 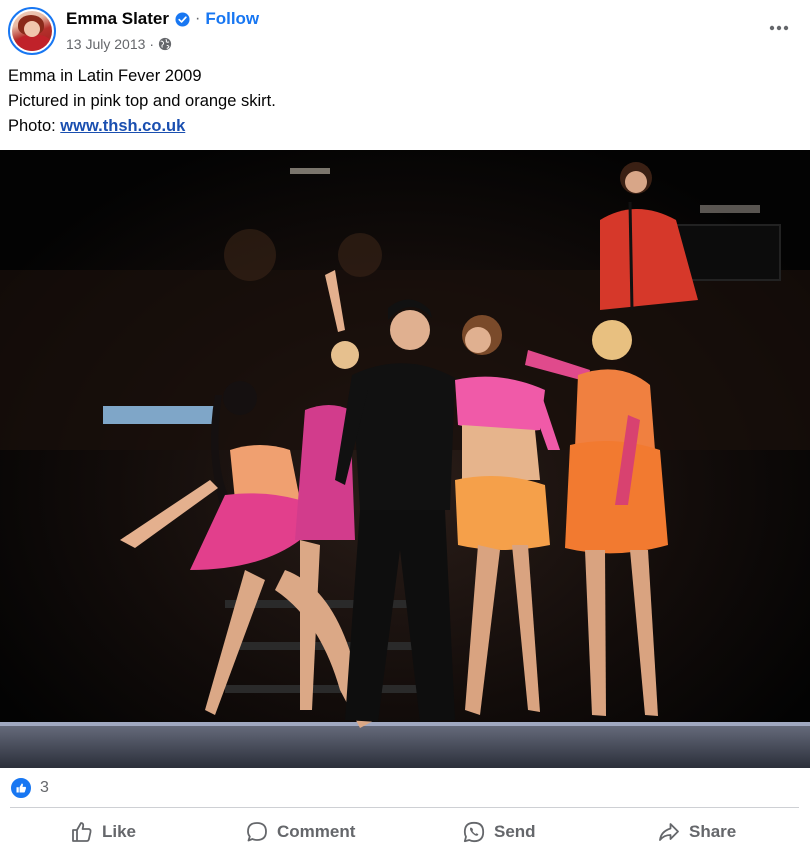 What do you see at coordinates (257, 832) in the screenshot?
I see `comment-icon` at bounding box center [257, 832].